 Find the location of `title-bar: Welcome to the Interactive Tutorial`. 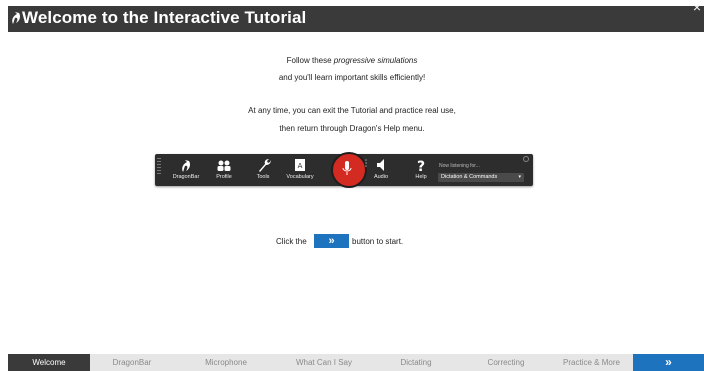

title-bar: Welcome to the Interactive Tutorial is located at coordinates (356, 19).